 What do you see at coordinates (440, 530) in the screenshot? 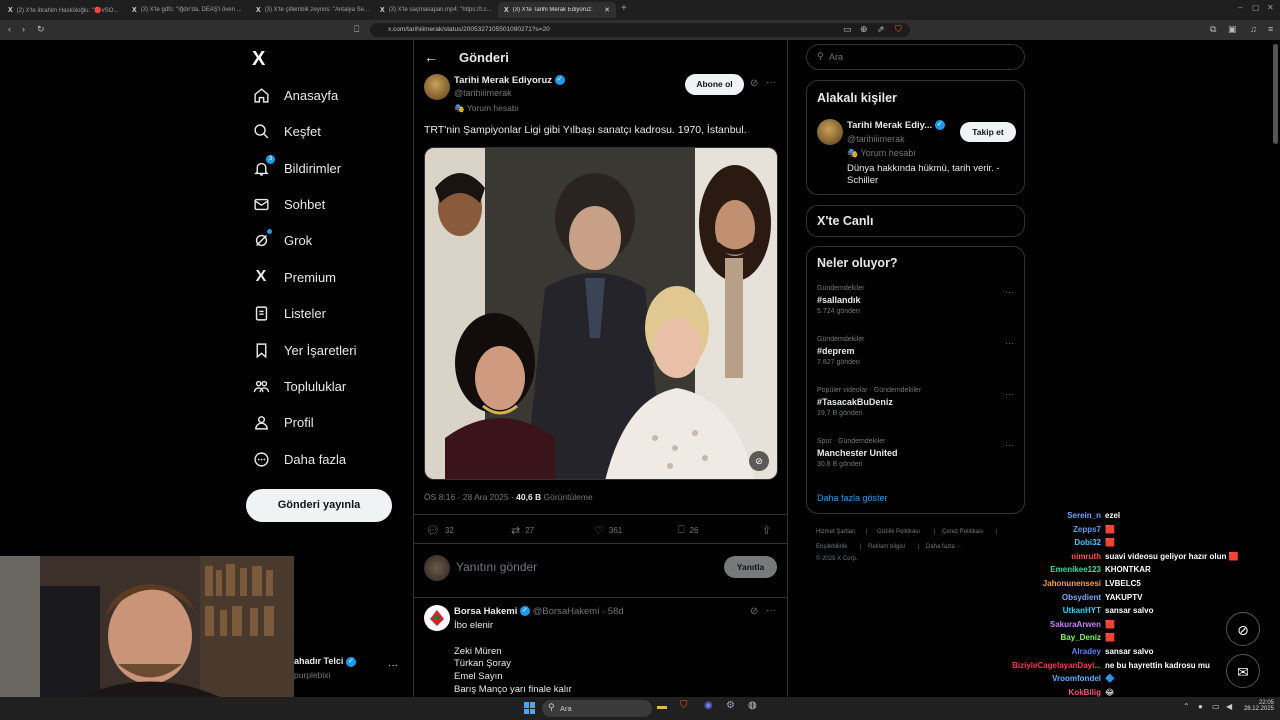
I see `reply-action: 💬︎ 32` at bounding box center [440, 530].